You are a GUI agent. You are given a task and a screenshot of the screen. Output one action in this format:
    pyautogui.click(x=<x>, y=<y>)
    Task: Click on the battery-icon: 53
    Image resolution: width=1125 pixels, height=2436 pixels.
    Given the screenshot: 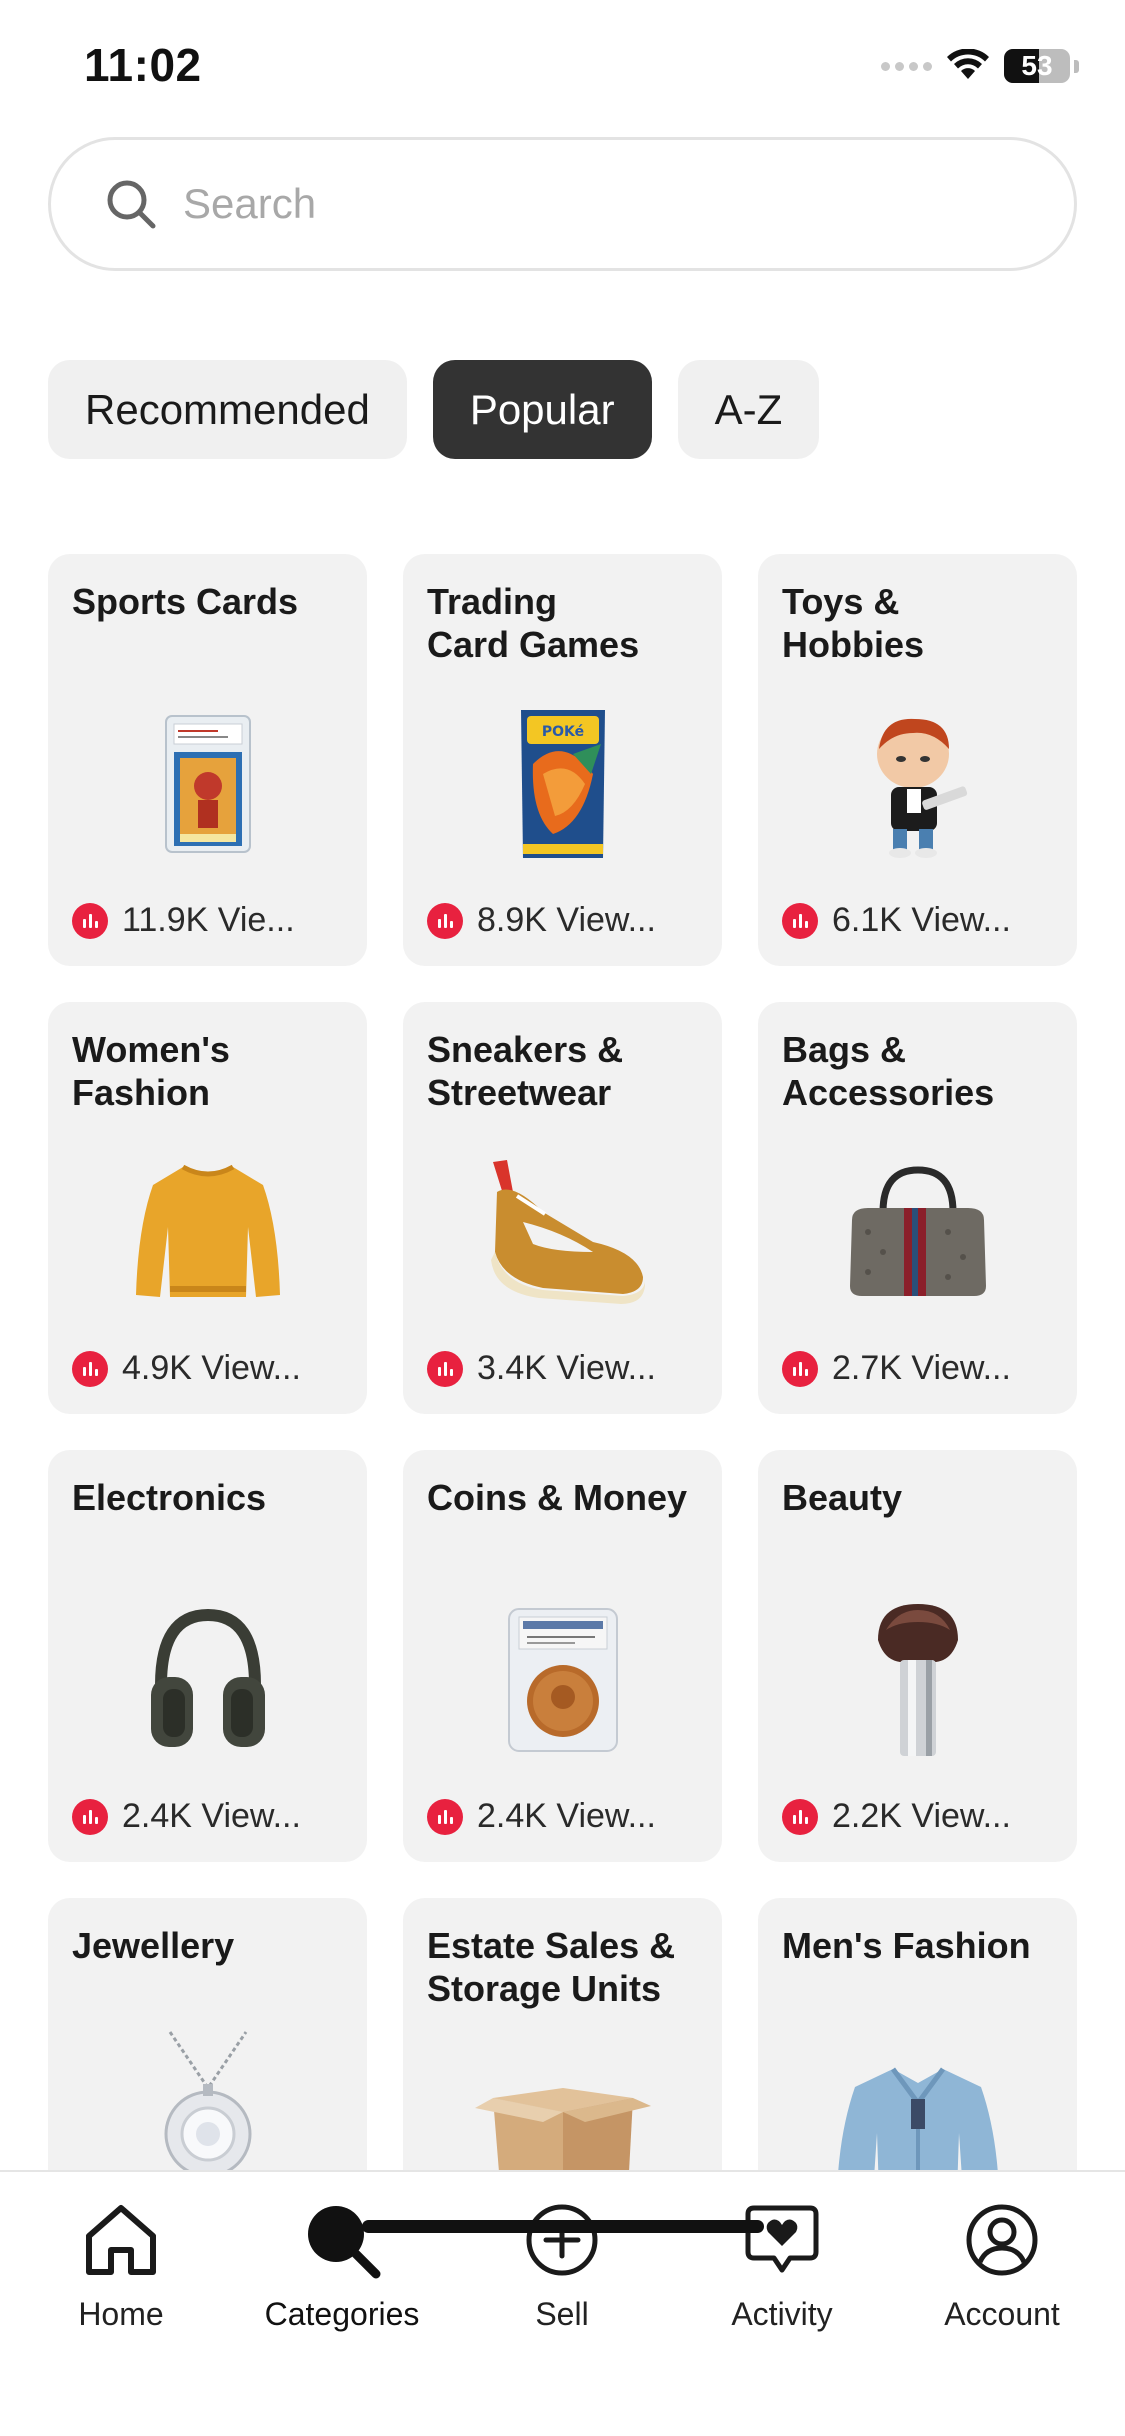 What is the action you would take?
    pyautogui.click(x=1037, y=66)
    